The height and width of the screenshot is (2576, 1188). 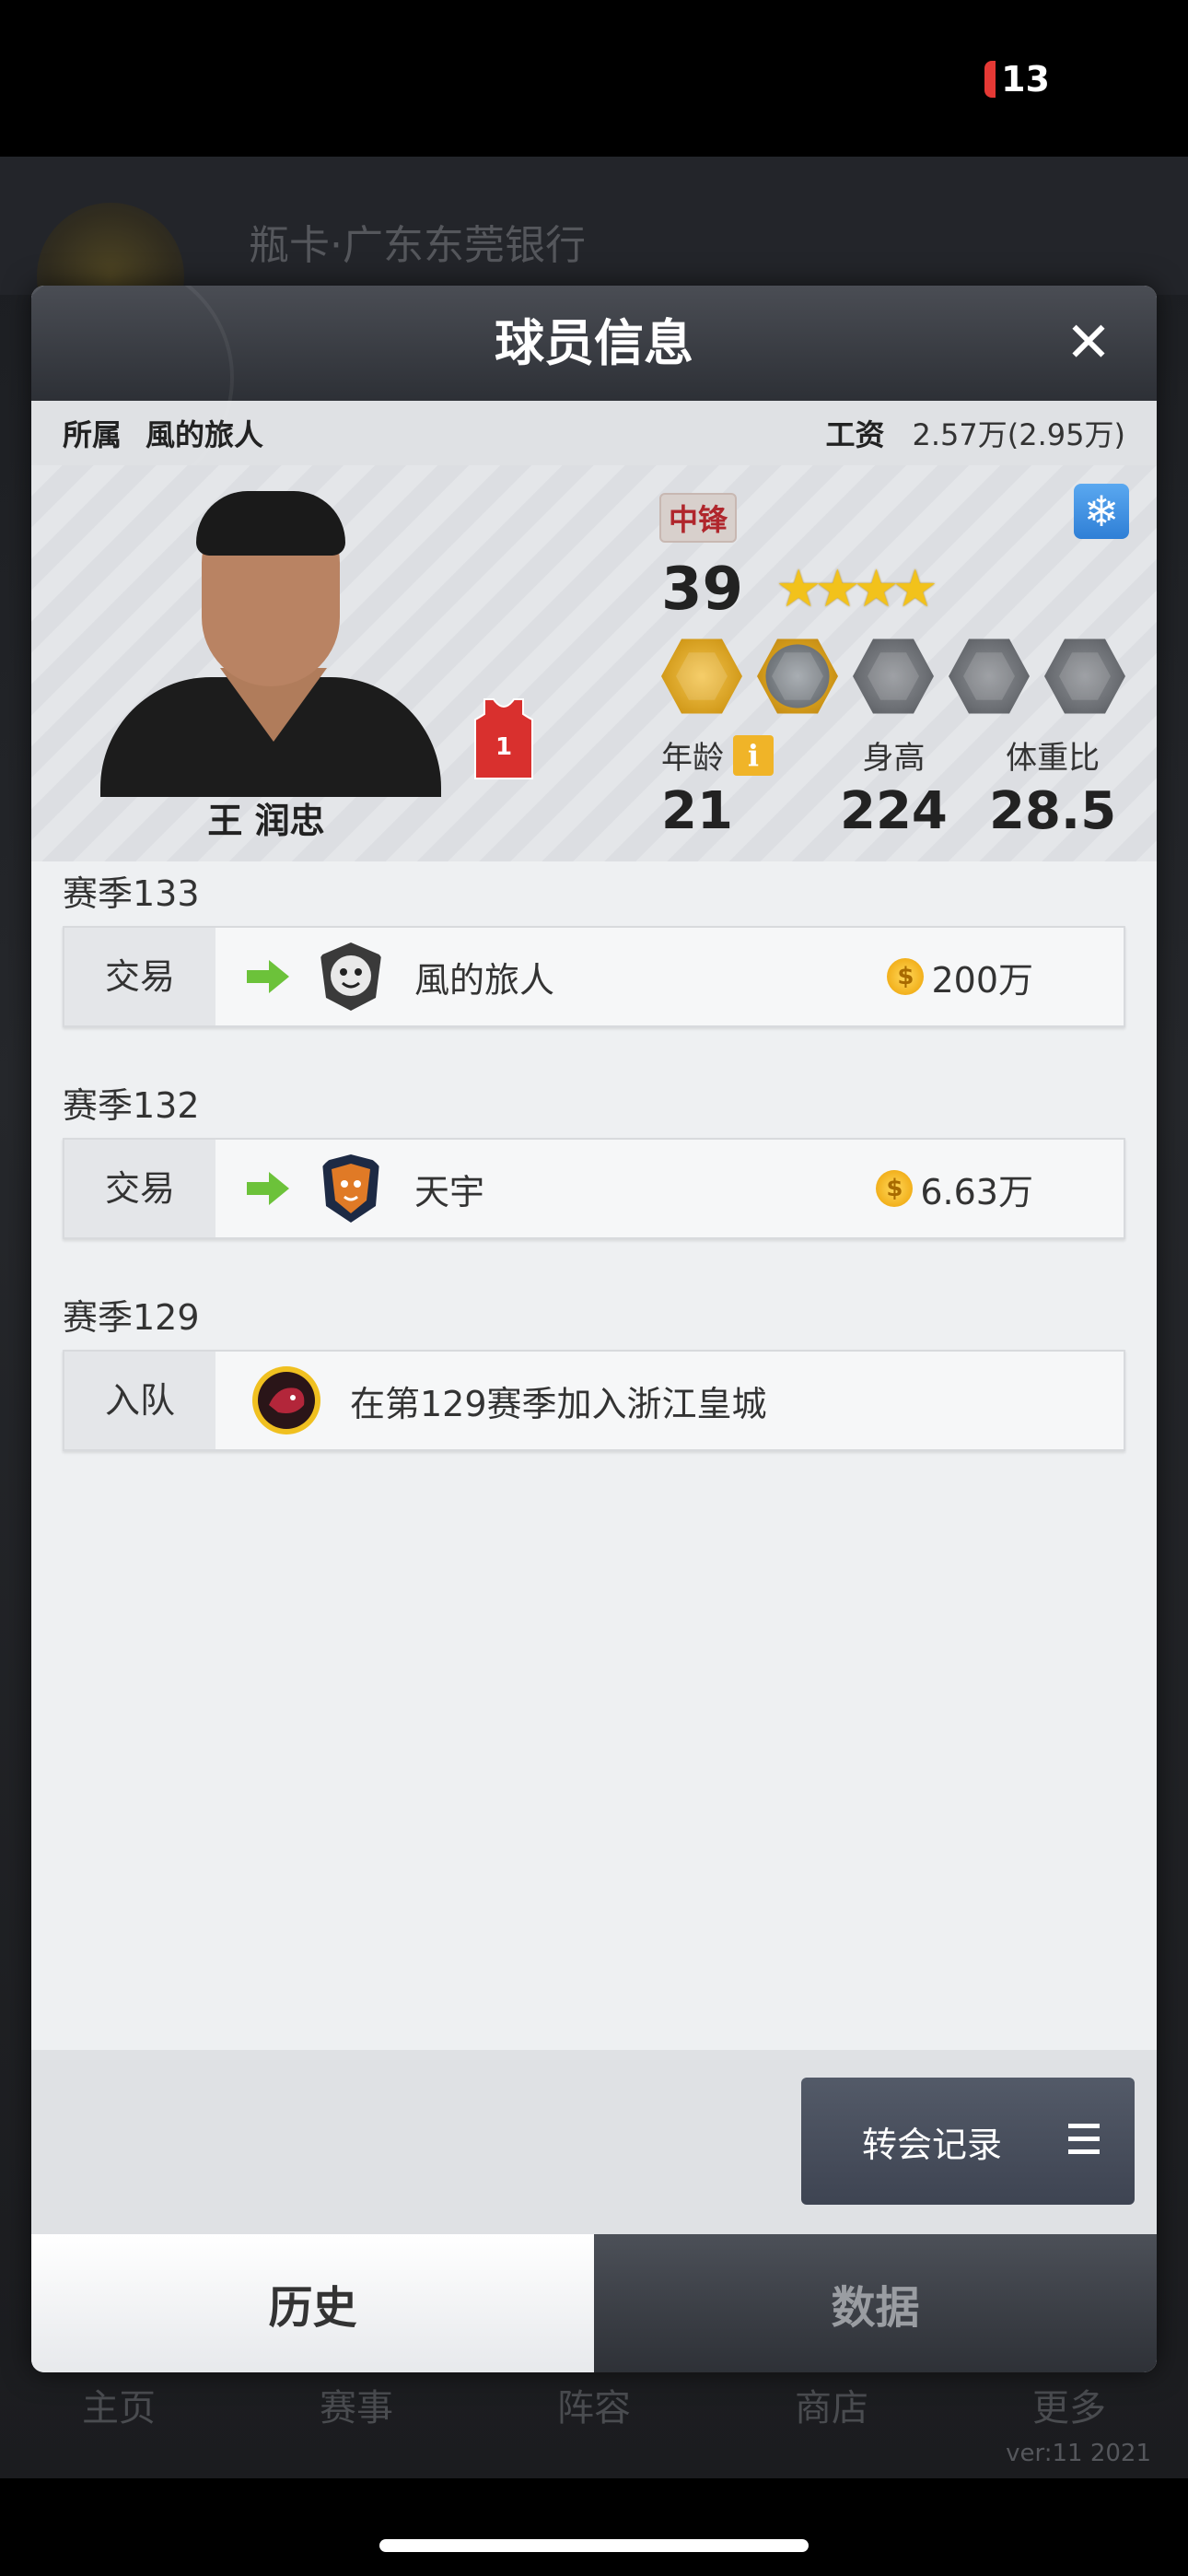 I want to click on history-record: 入队 在第129赛季加入浙江皇城, so click(x=594, y=1400).